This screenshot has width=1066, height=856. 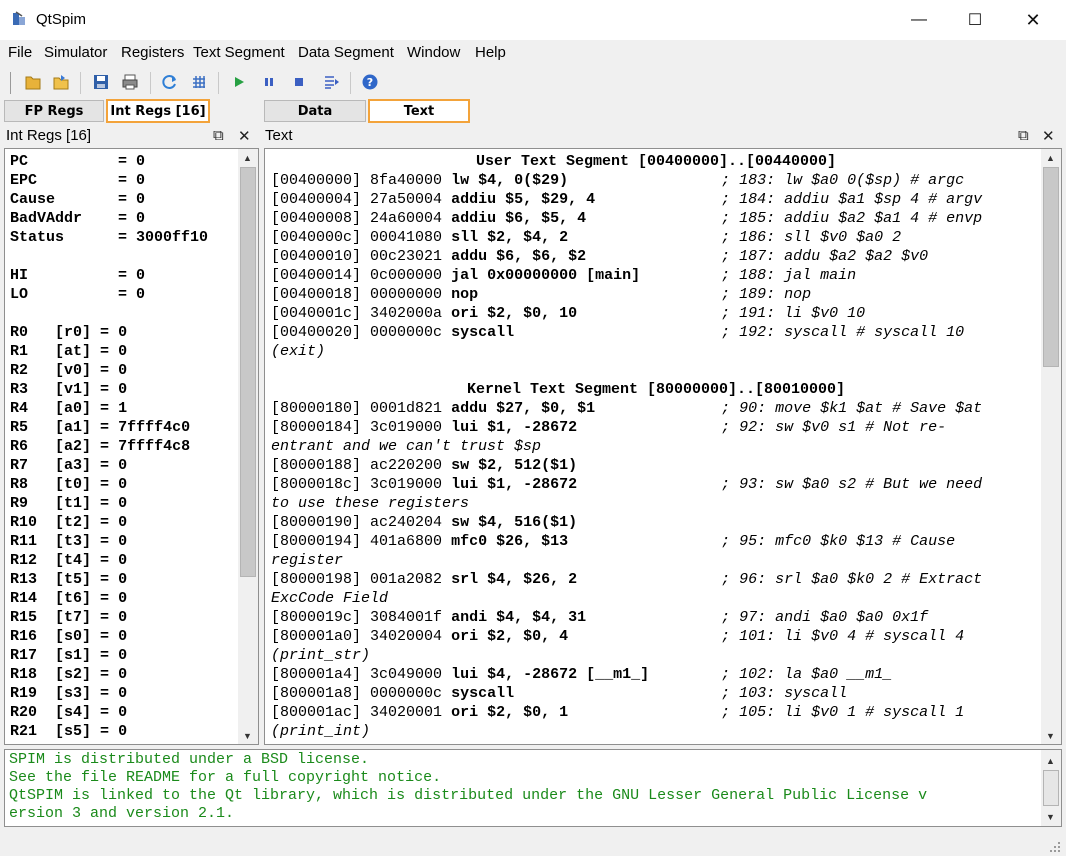 What do you see at coordinates (239, 52) in the screenshot?
I see `menu-text-segment: Text Segment` at bounding box center [239, 52].